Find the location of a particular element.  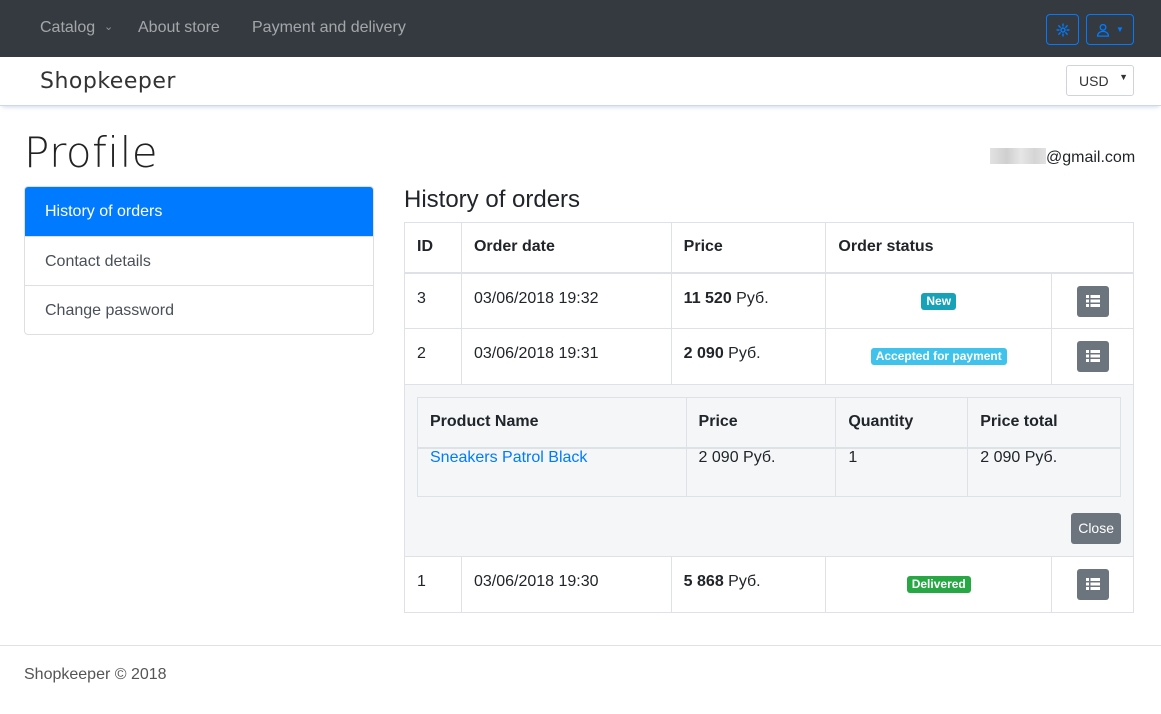

column-header-id: ID is located at coordinates (433, 248).